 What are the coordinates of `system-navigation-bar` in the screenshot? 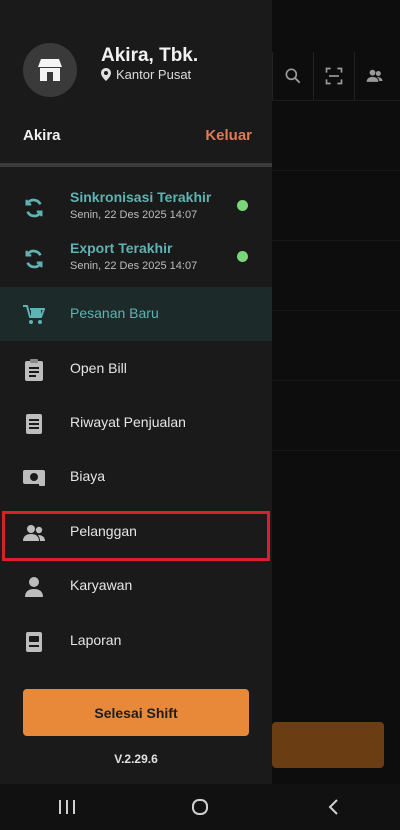 It's located at (200, 807).